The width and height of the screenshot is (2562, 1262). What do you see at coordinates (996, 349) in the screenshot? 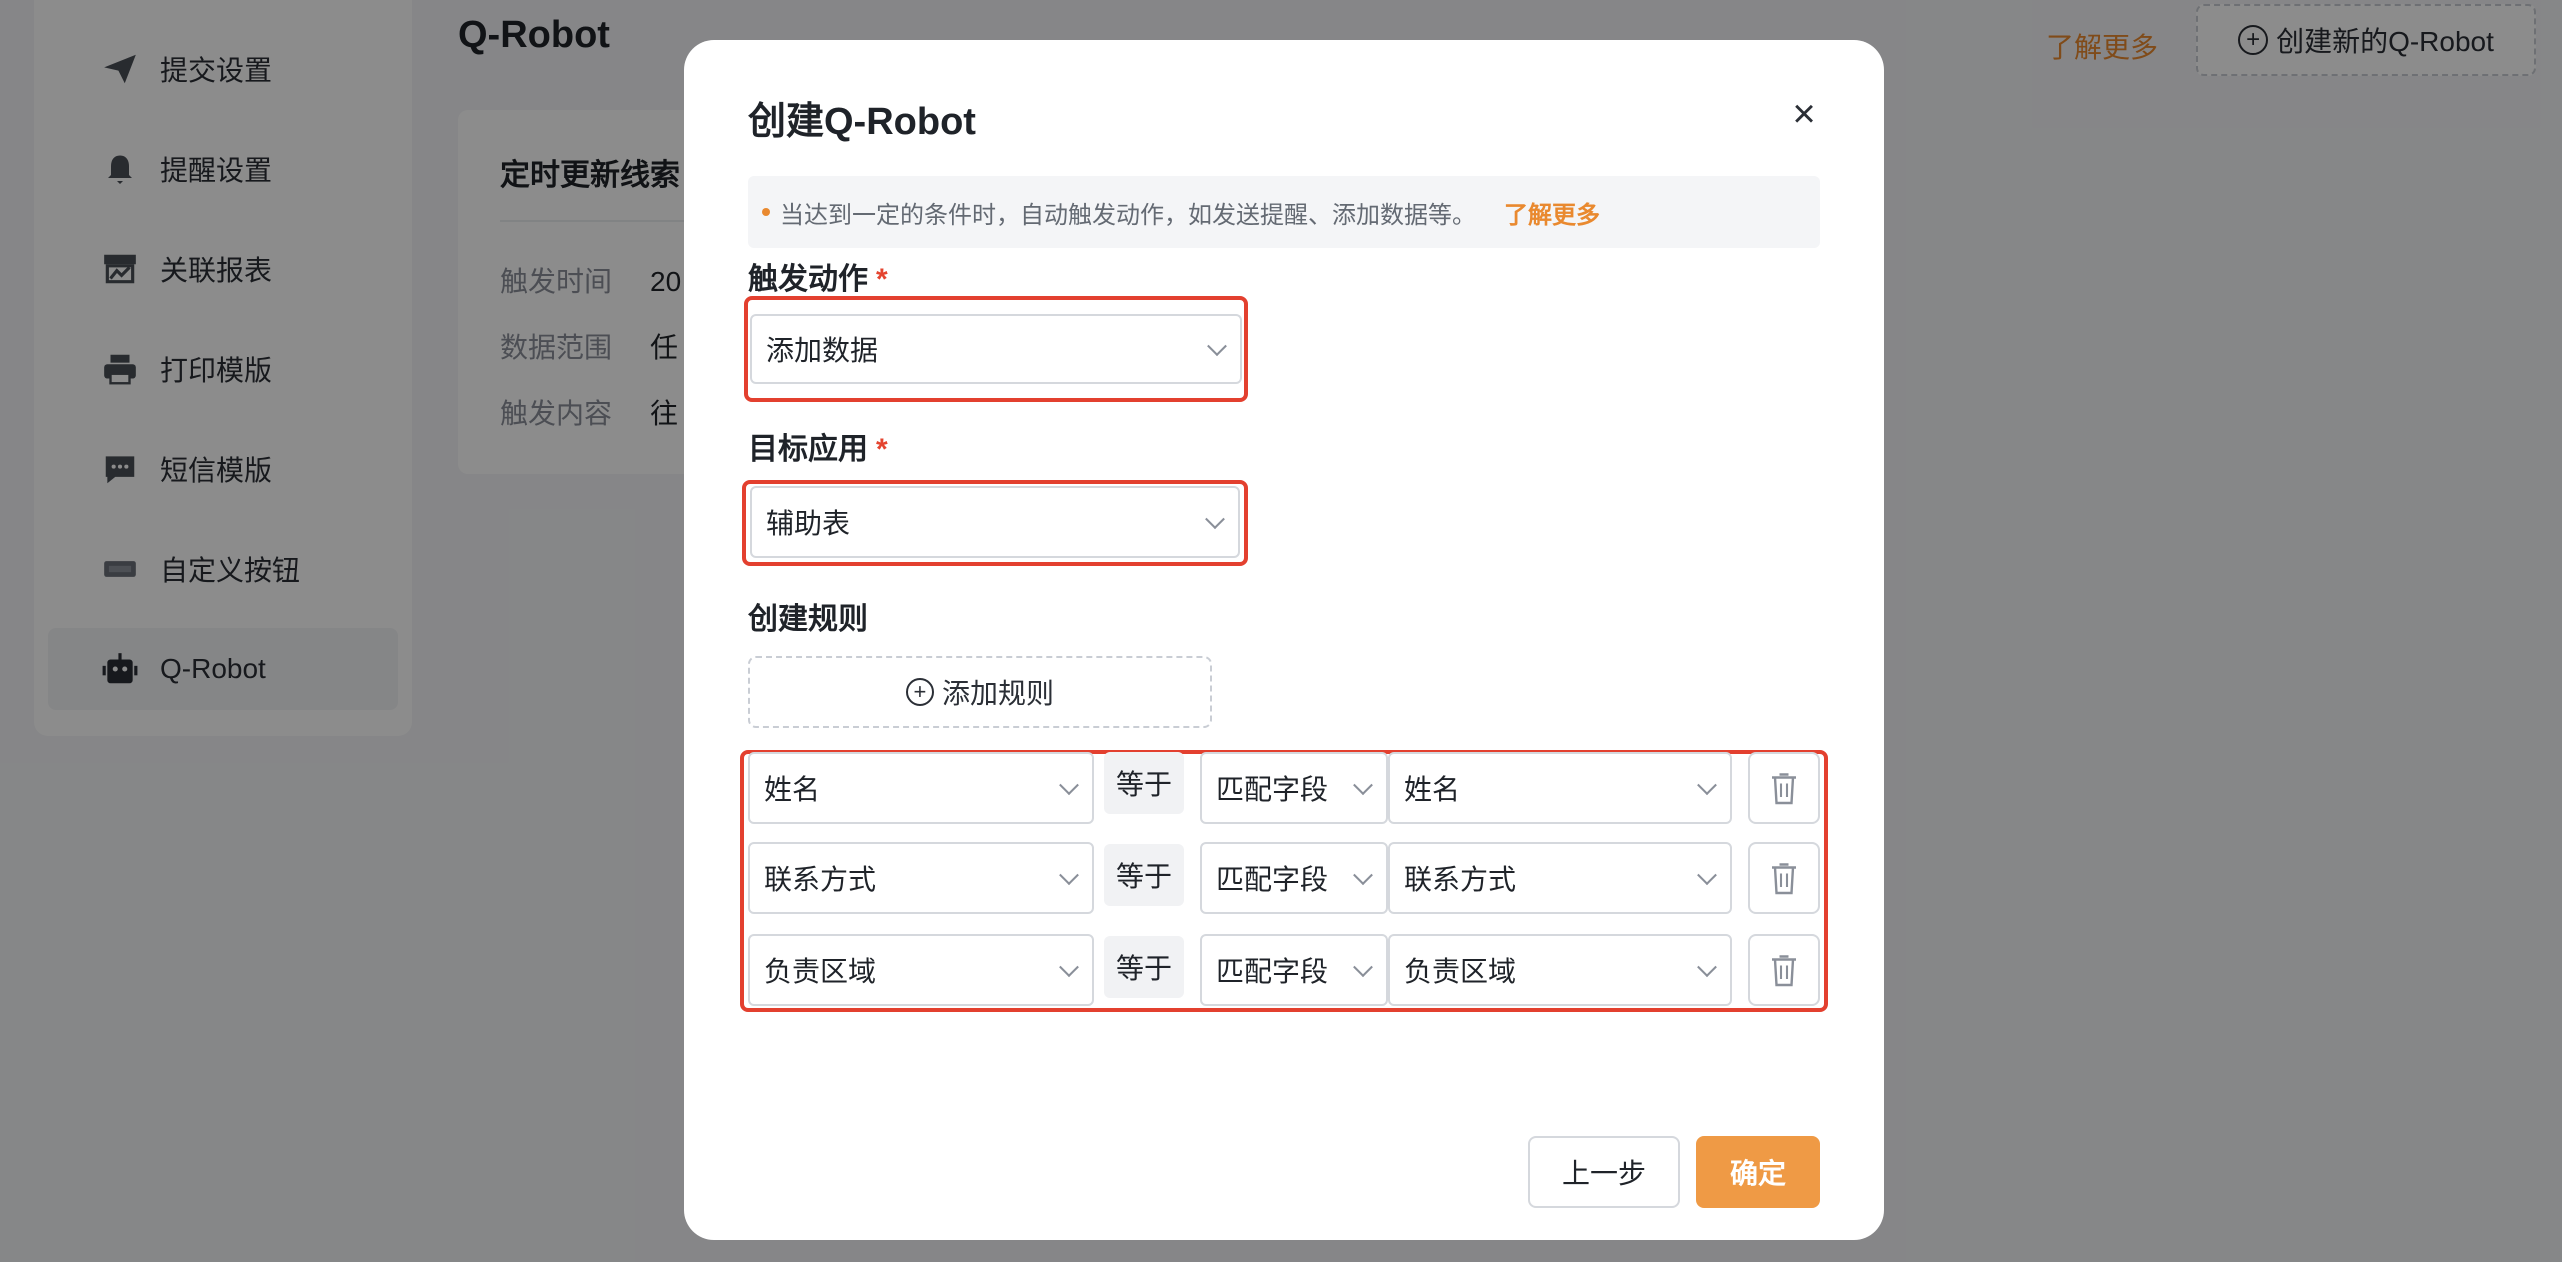
I see `trigger-action-select: 添加数据` at bounding box center [996, 349].